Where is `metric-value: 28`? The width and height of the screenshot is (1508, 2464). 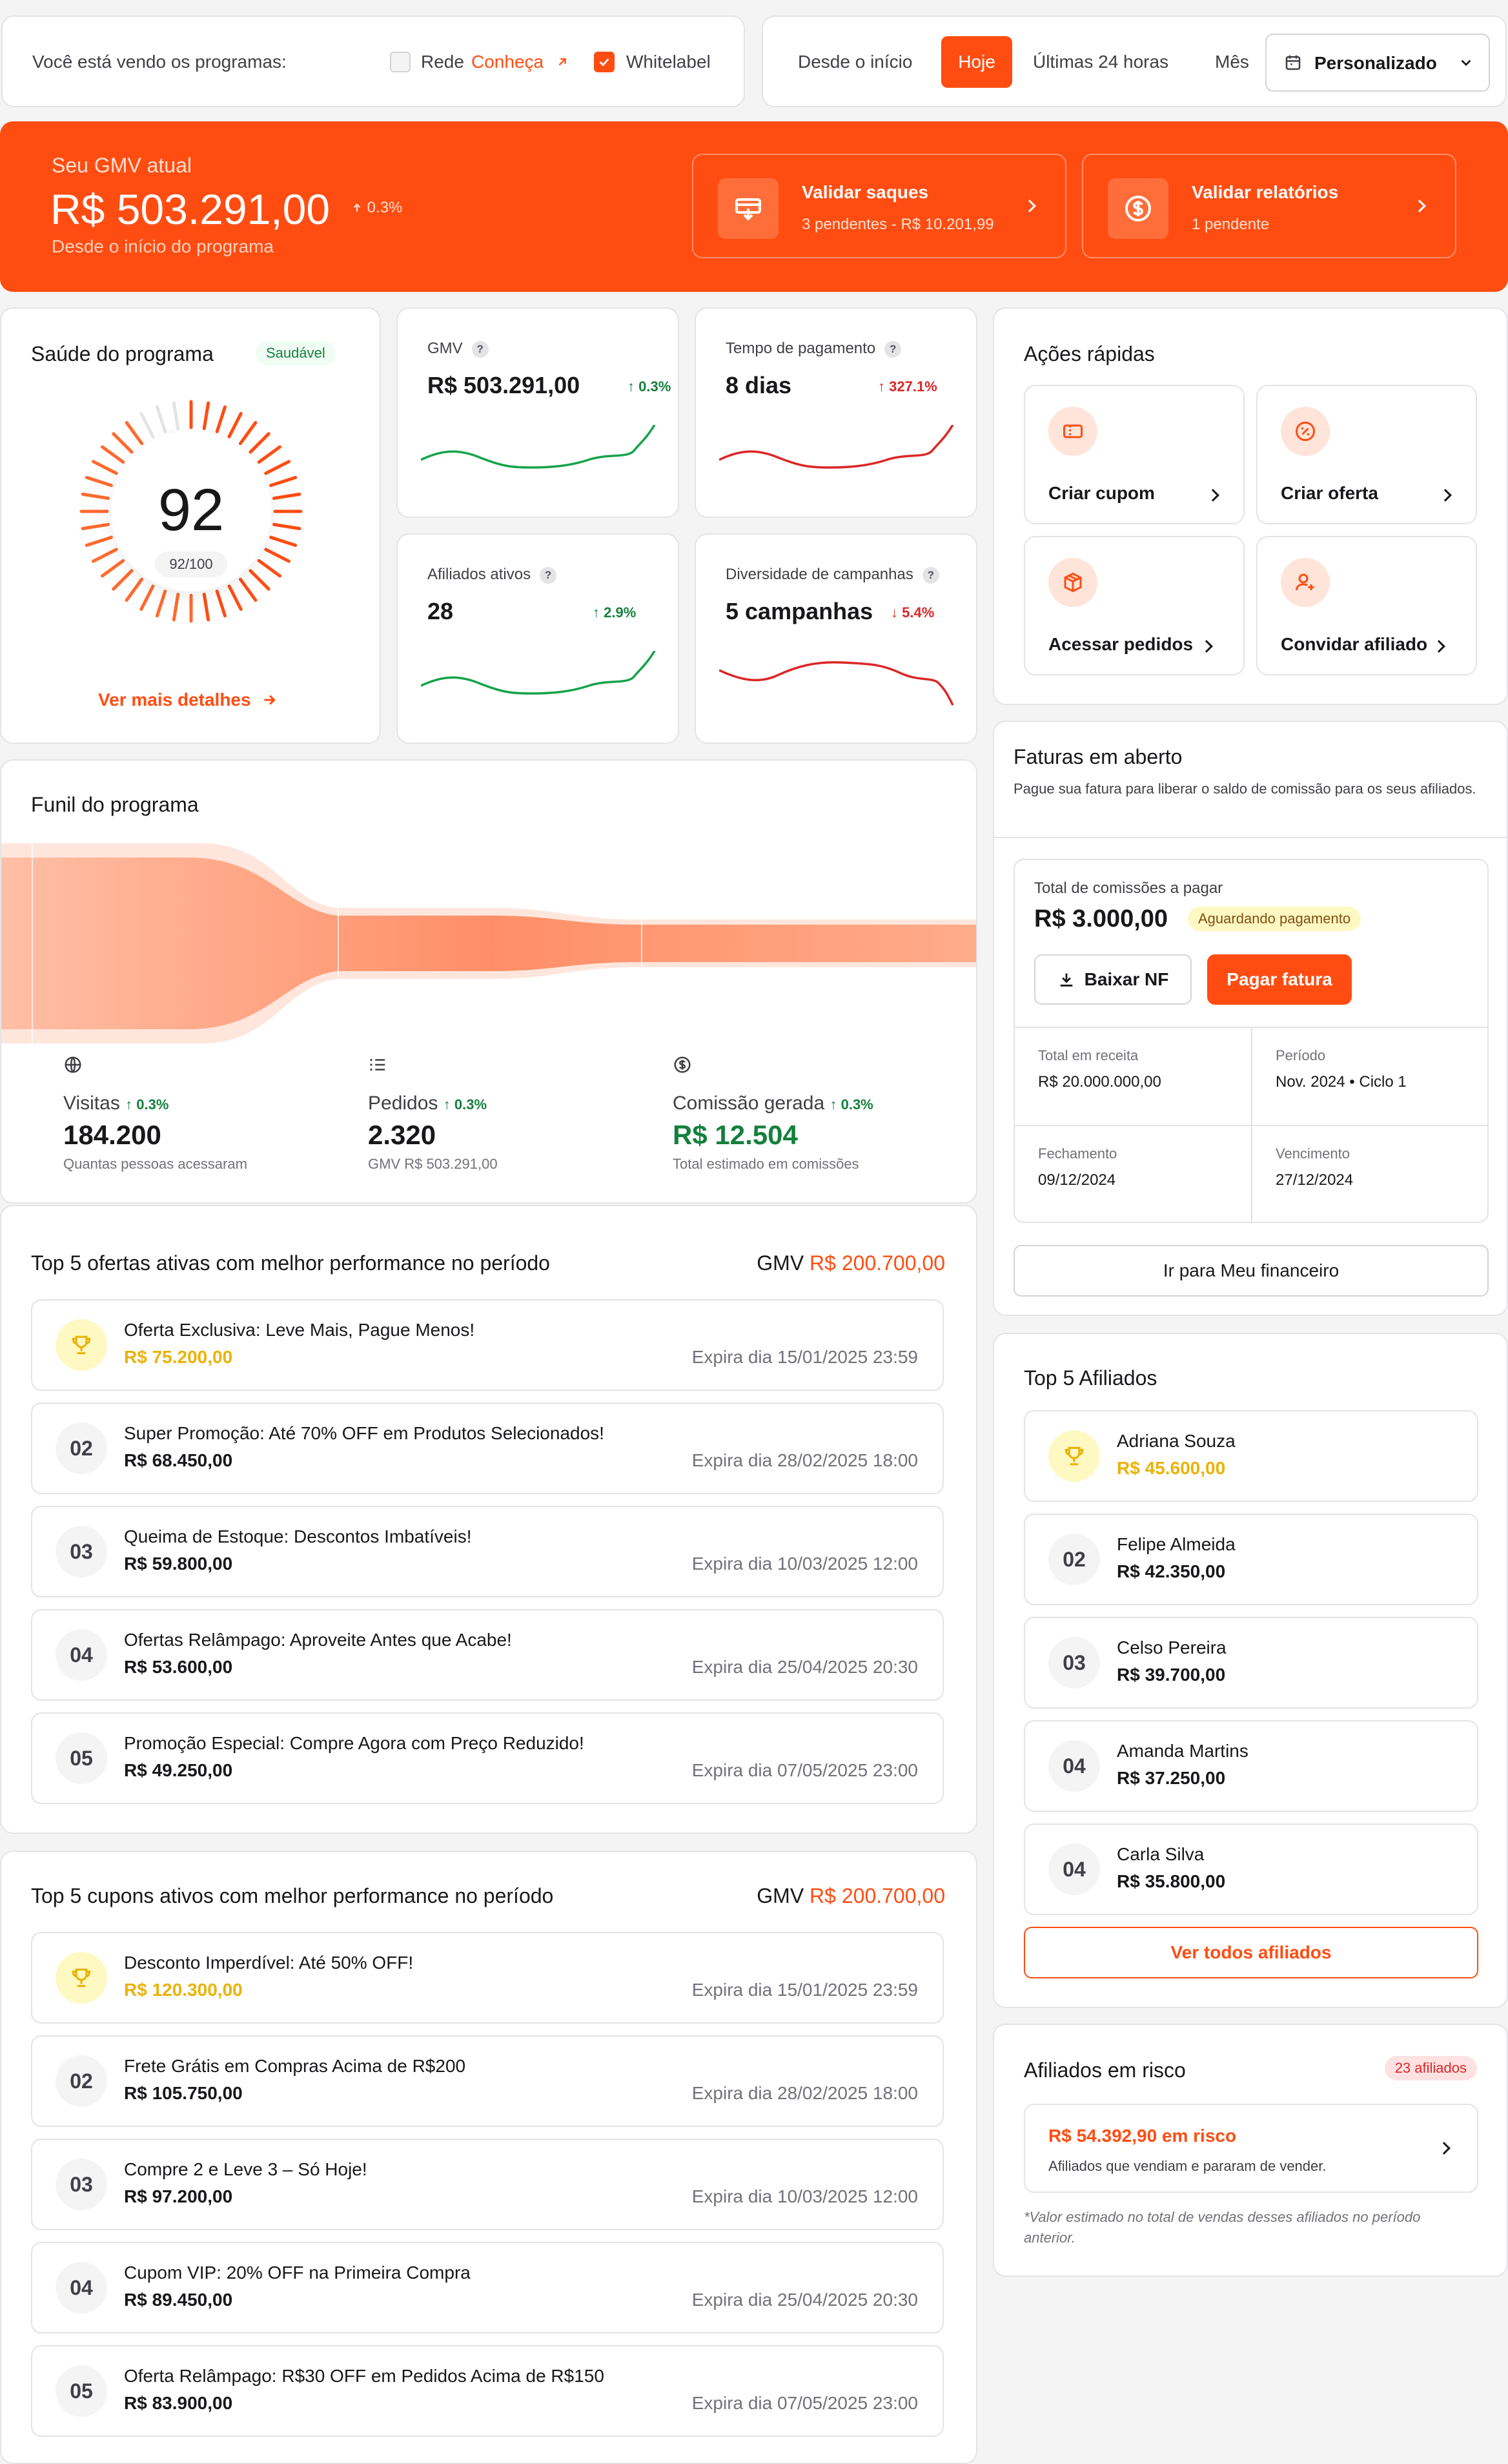 metric-value: 28 is located at coordinates (440, 611).